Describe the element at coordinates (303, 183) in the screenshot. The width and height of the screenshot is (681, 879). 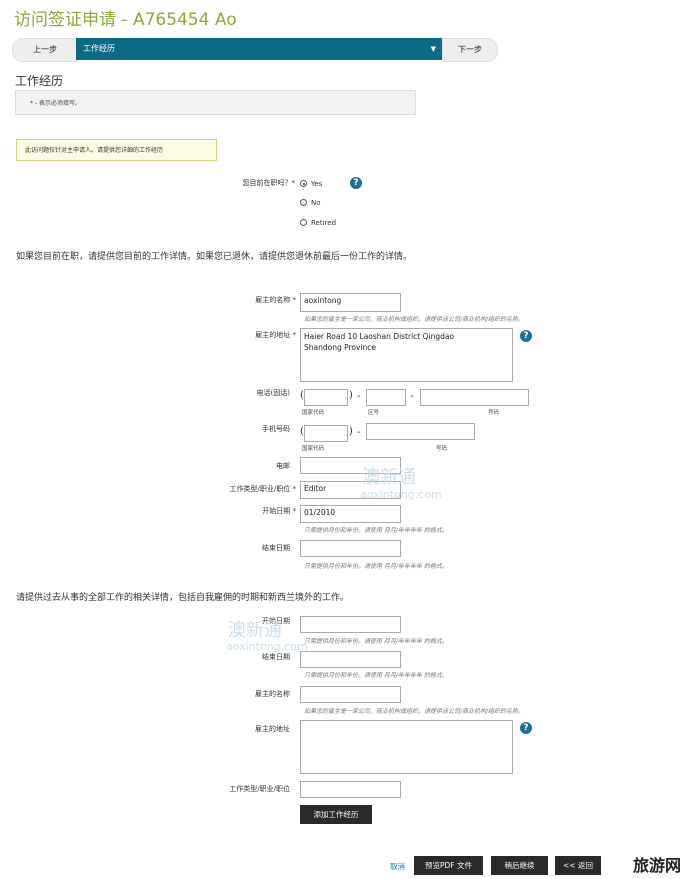
I see `radio-yes-dot` at that location.